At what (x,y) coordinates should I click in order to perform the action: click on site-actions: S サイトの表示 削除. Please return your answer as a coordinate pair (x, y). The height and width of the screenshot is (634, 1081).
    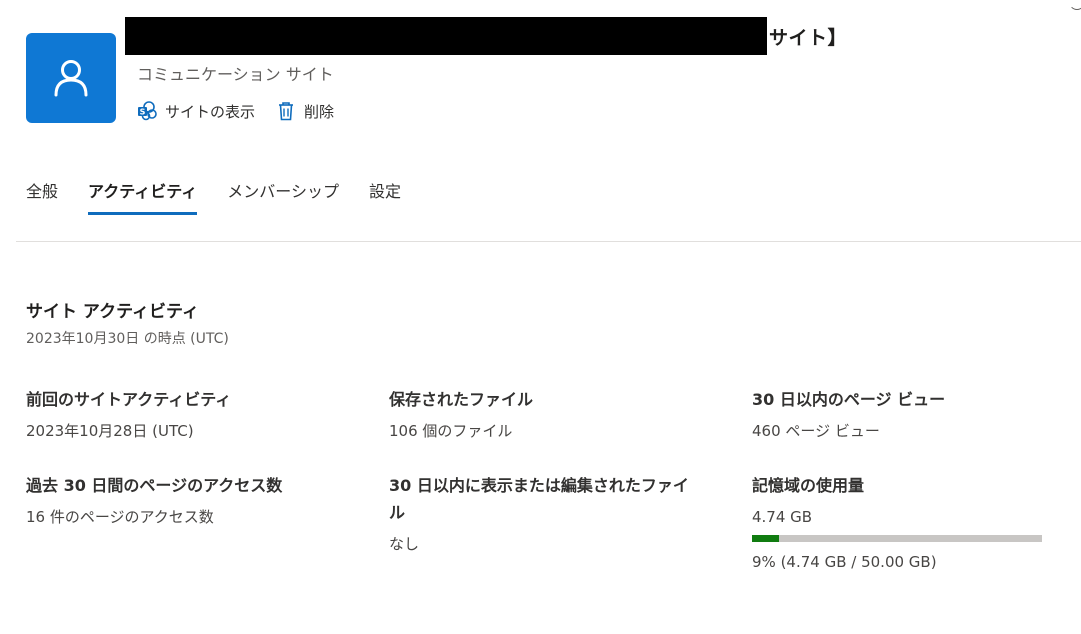
    Looking at the image, I should click on (235, 111).